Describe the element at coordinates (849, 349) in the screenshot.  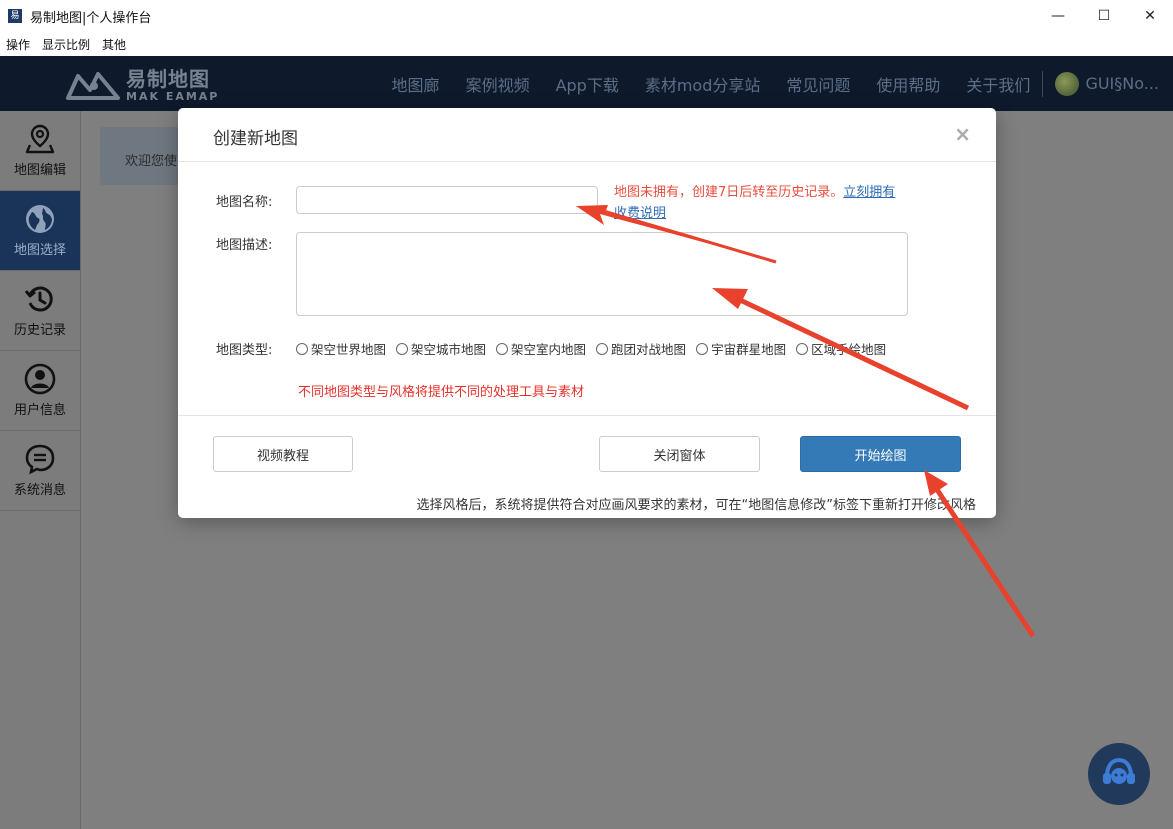
I see `type-label: 区域手绘地图` at that location.